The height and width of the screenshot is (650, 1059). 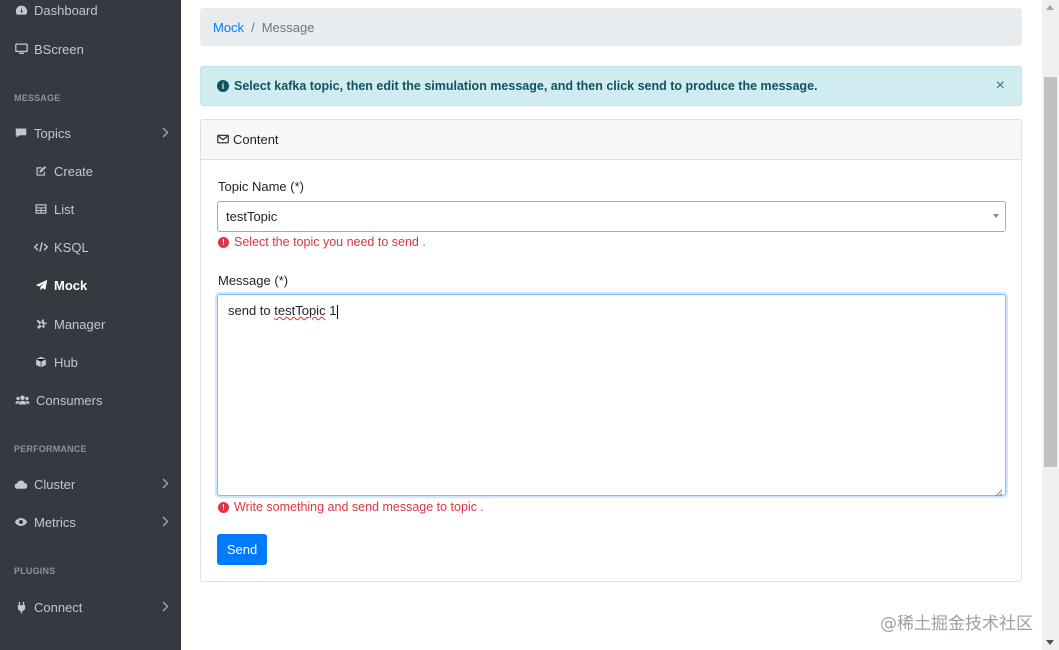 I want to click on sidebar-item-label: BScreen, so click(x=59, y=49).